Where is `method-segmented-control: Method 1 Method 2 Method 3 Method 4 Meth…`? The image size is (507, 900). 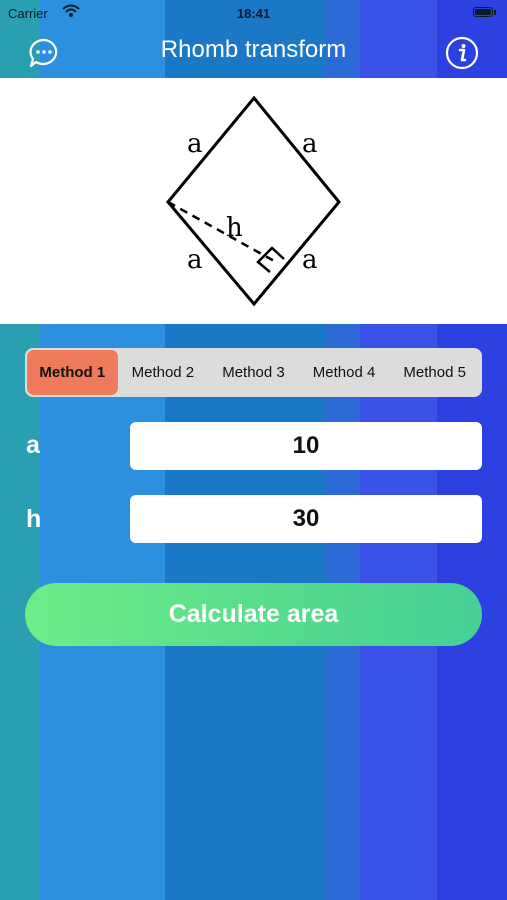 method-segmented-control: Method 1 Method 2 Method 3 Method 4 Meth… is located at coordinates (253, 372).